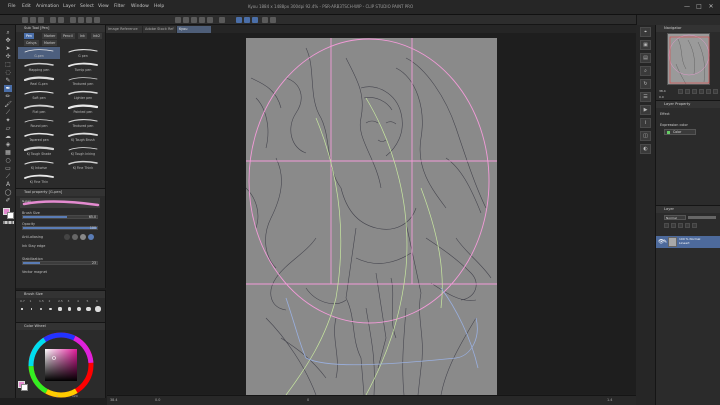 Image resolution: width=720 pixels, height=405 pixels. Describe the element at coordinates (8, 222) in the screenshot. I see `transparent-color-swatch` at that location.